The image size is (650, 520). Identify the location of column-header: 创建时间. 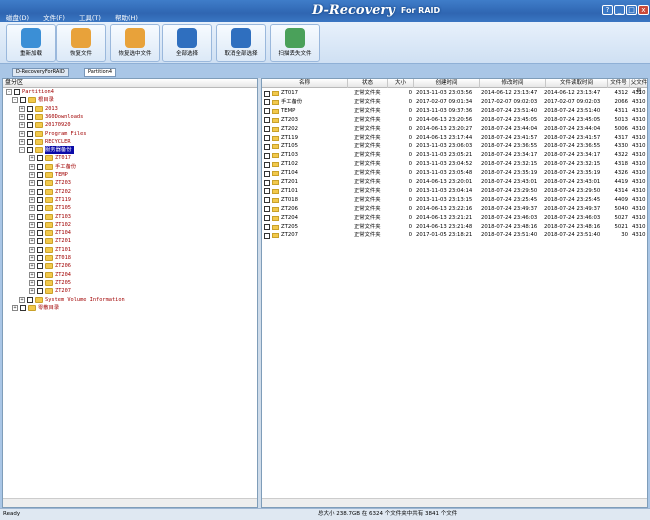
(447, 83).